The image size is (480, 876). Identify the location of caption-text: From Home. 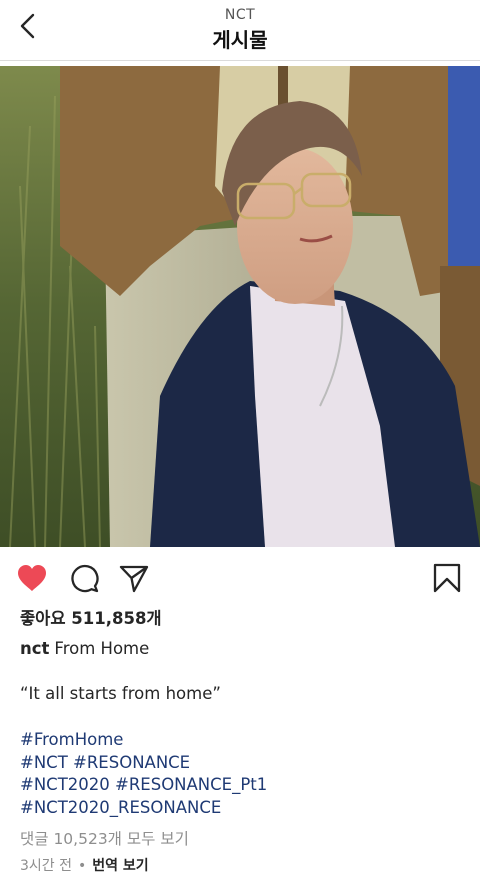
(102, 648).